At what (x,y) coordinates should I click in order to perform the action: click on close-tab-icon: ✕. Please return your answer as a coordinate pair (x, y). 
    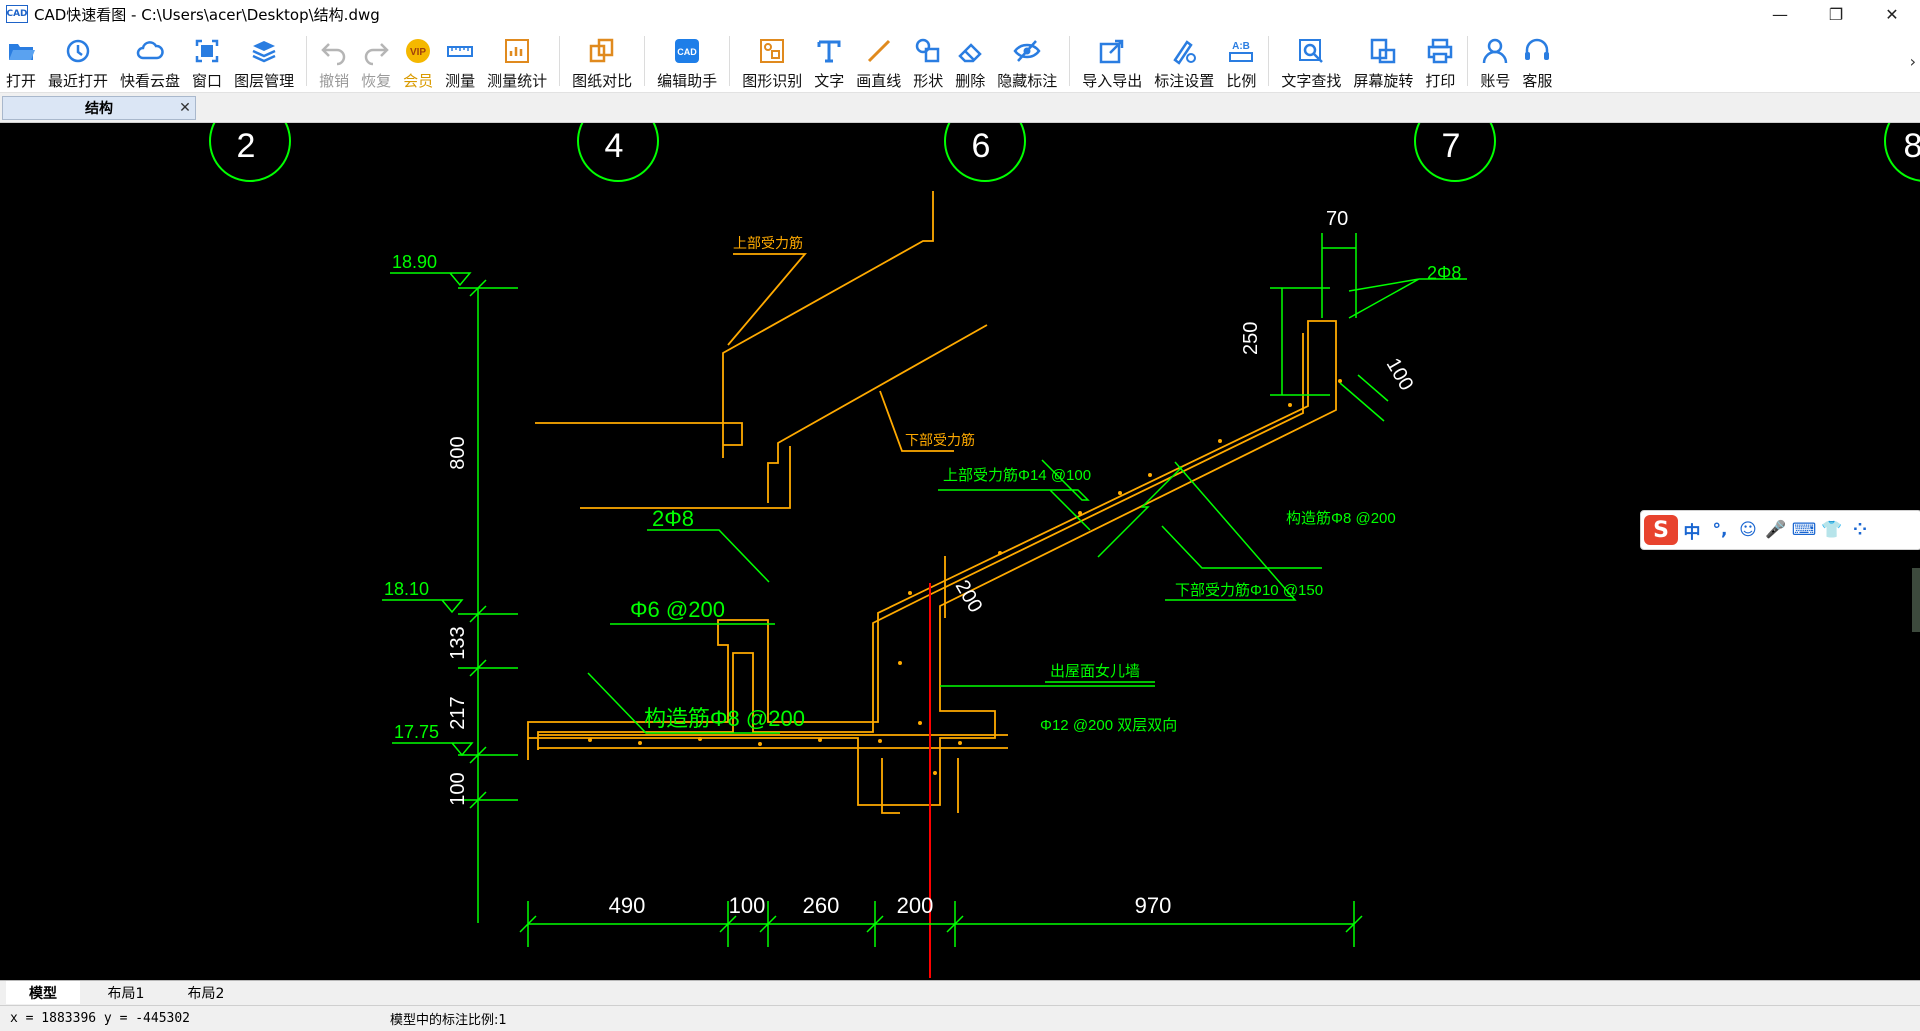
    Looking at the image, I should click on (185, 108).